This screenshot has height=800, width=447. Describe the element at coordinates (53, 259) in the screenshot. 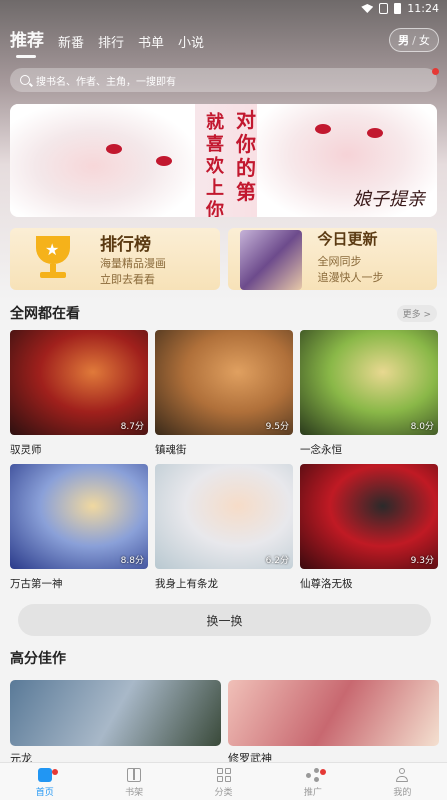

I see `trophy-icon: ★` at that location.